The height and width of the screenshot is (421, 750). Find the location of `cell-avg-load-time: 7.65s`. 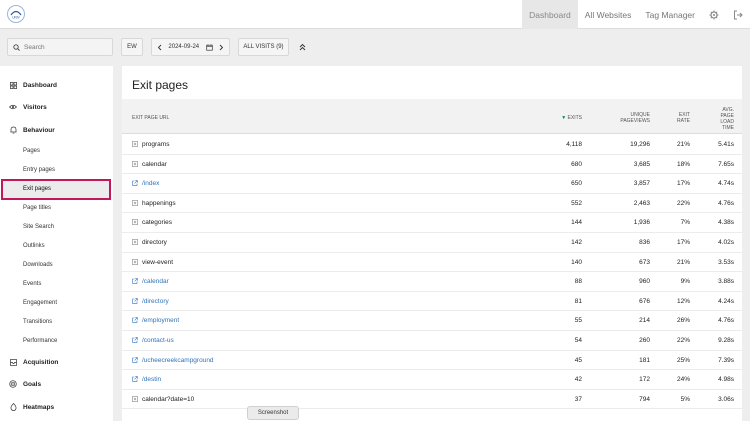

cell-avg-load-time: 7.65s is located at coordinates (726, 164).